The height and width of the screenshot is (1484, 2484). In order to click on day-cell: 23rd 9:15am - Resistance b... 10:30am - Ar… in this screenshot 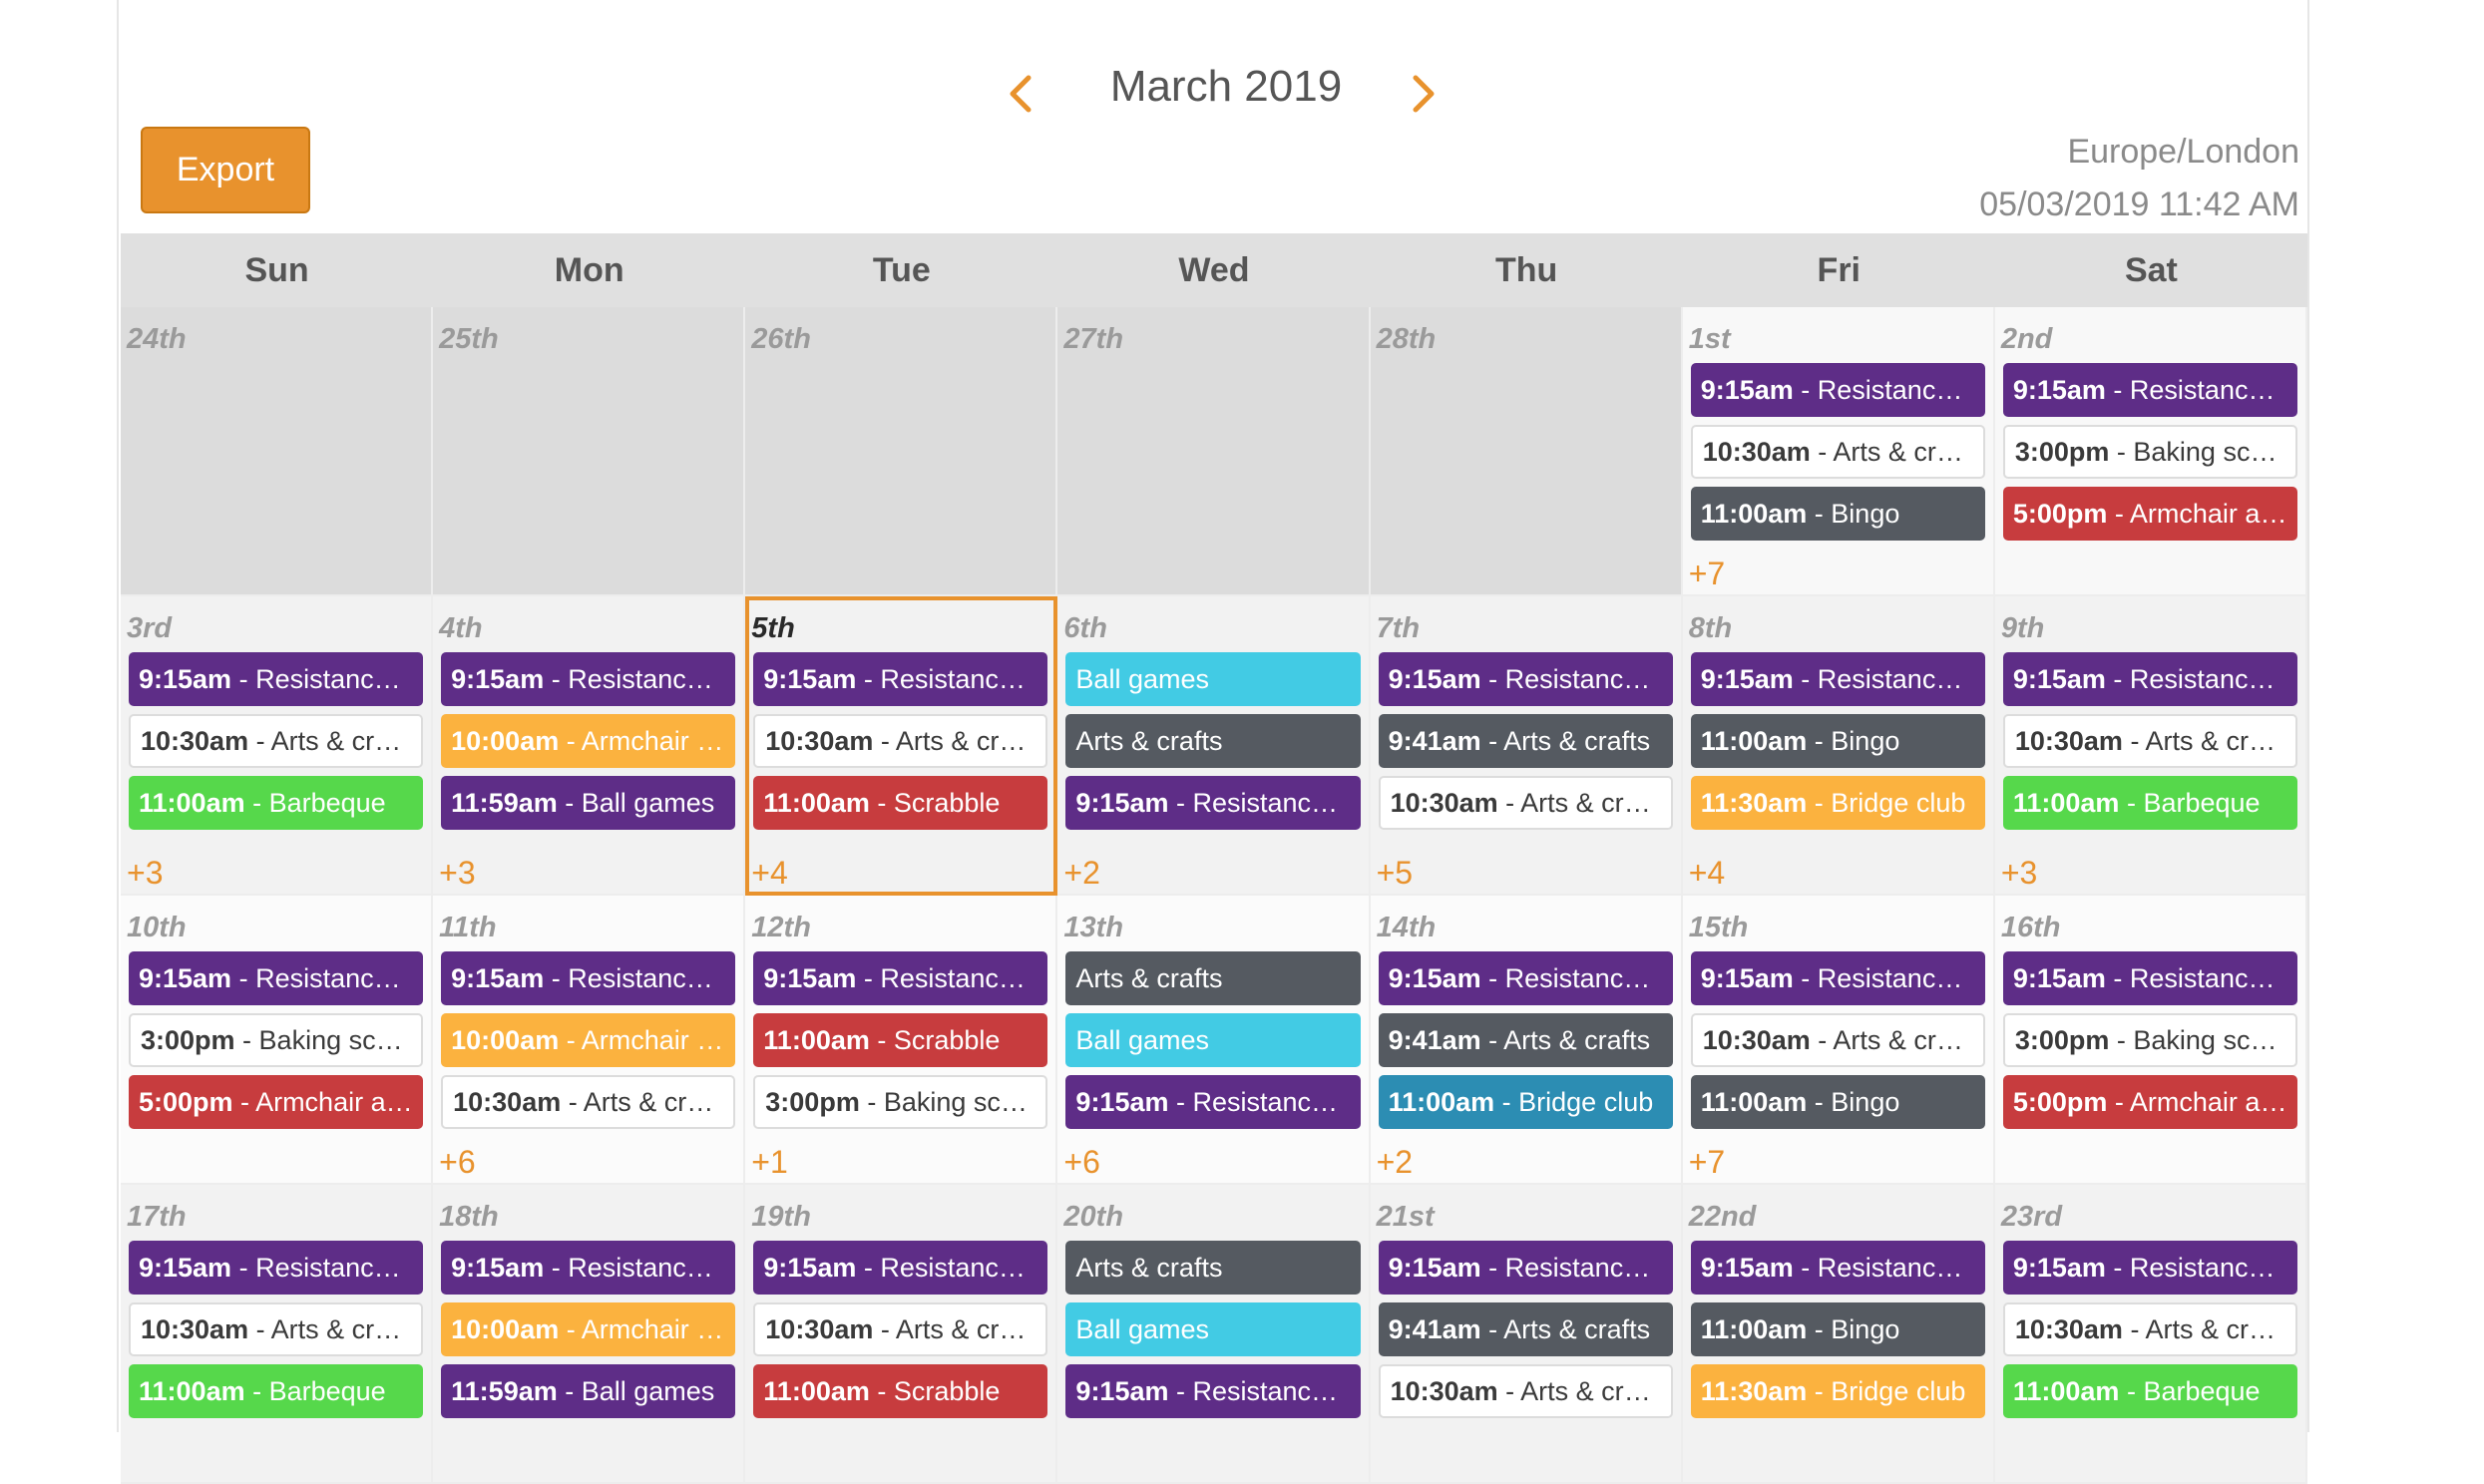, I will do `click(2150, 1334)`.